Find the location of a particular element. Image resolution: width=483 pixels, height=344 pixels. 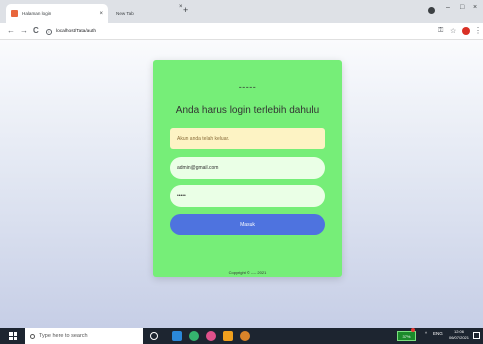

battery-status: 37% is located at coordinates (406, 336).